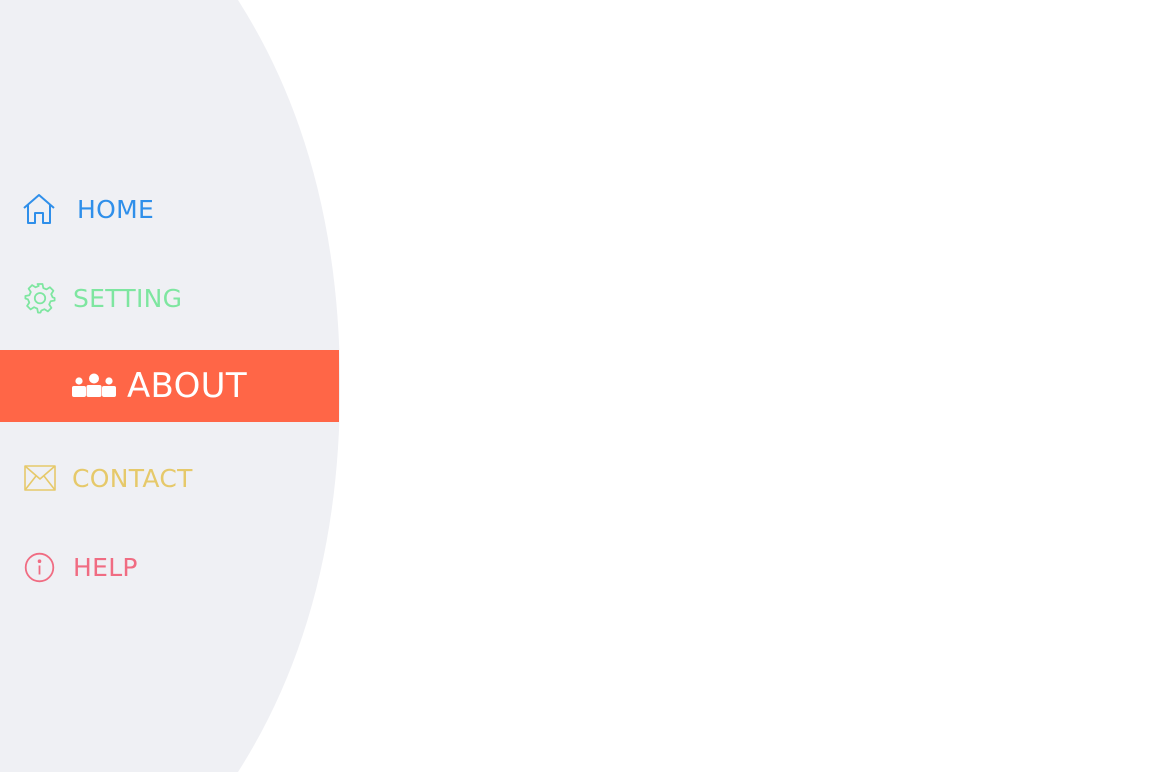 The height and width of the screenshot is (772, 1160). I want to click on menu-label-about: ABOUT, so click(187, 386).